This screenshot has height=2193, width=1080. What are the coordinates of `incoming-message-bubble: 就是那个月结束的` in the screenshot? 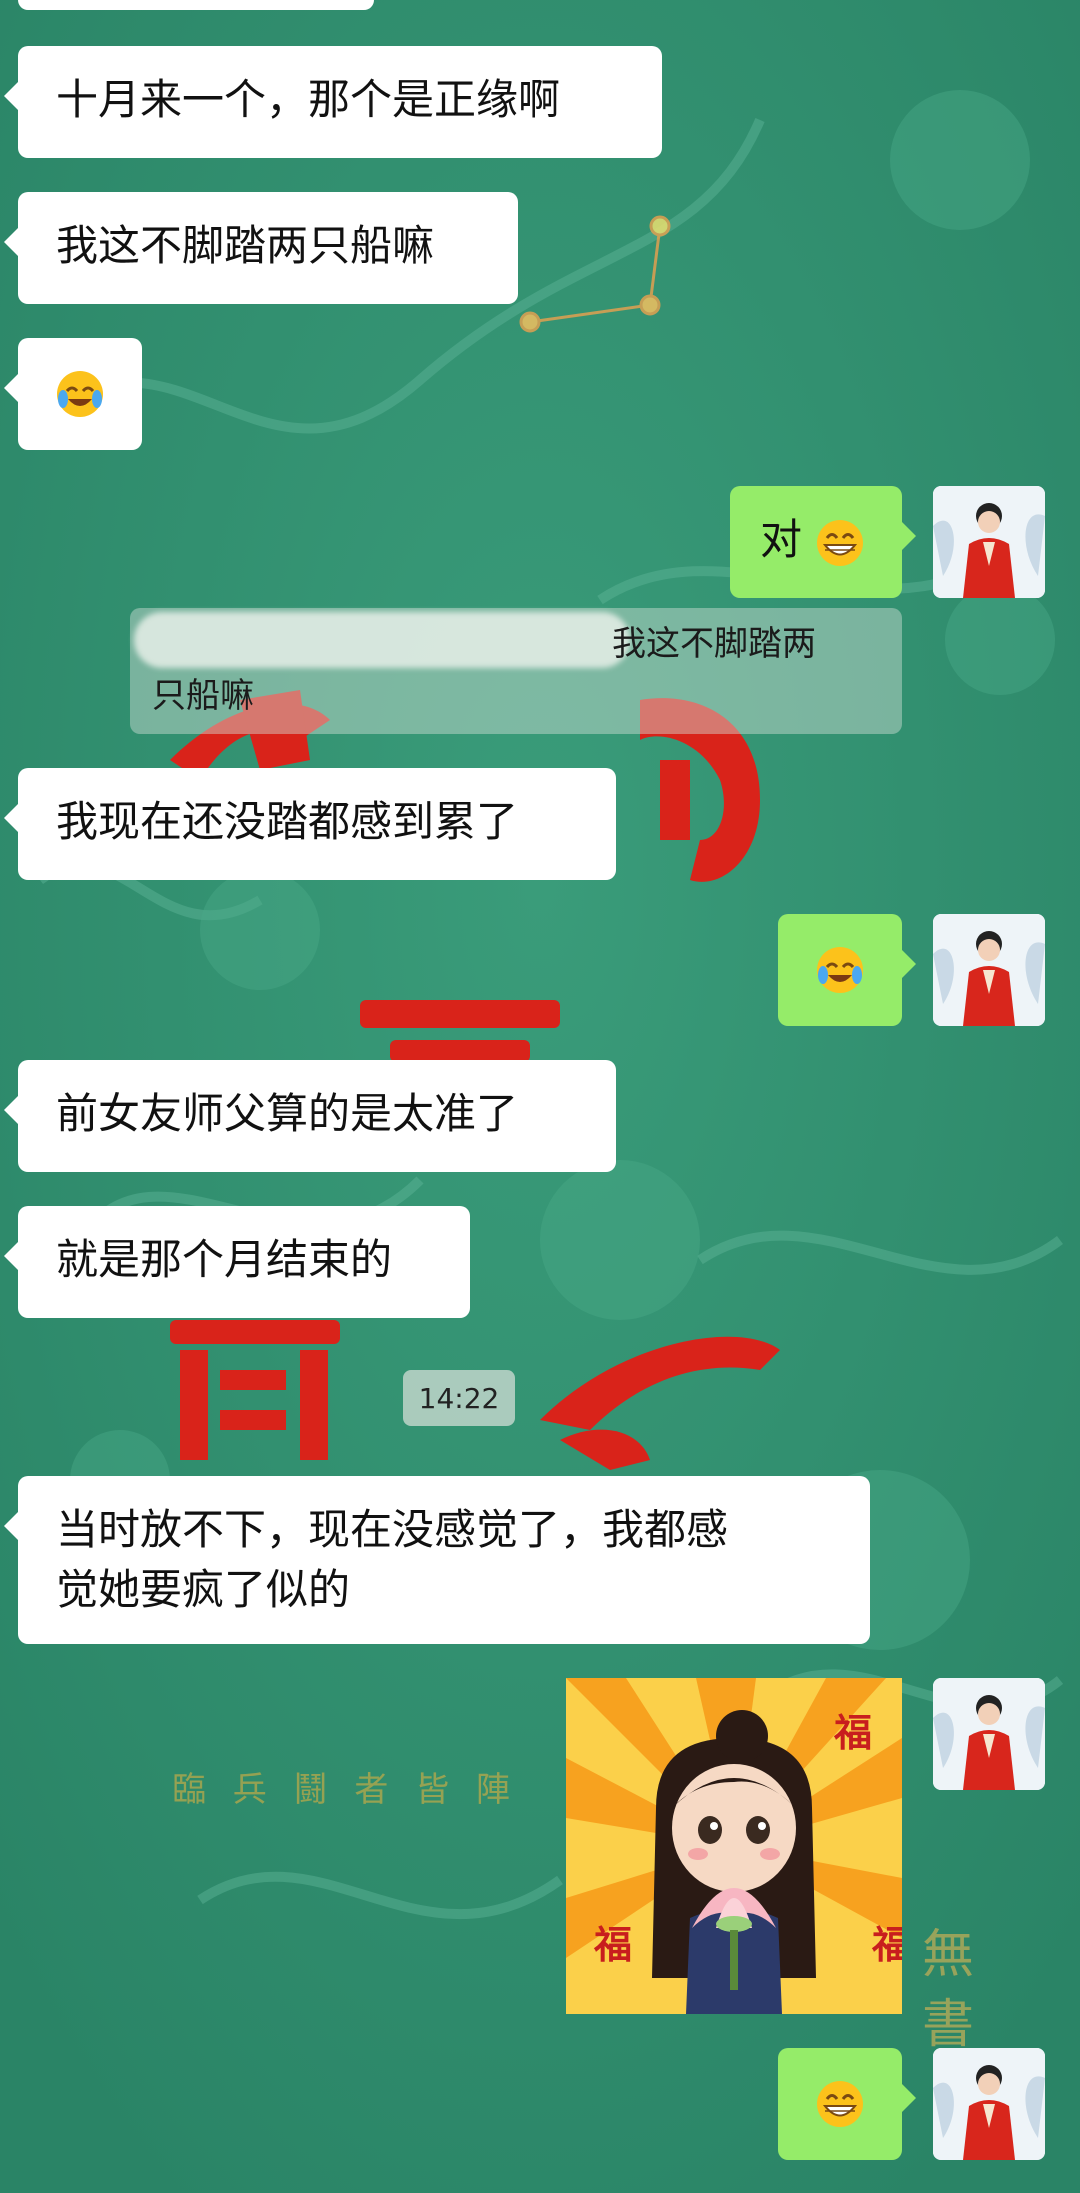 It's located at (237, 1262).